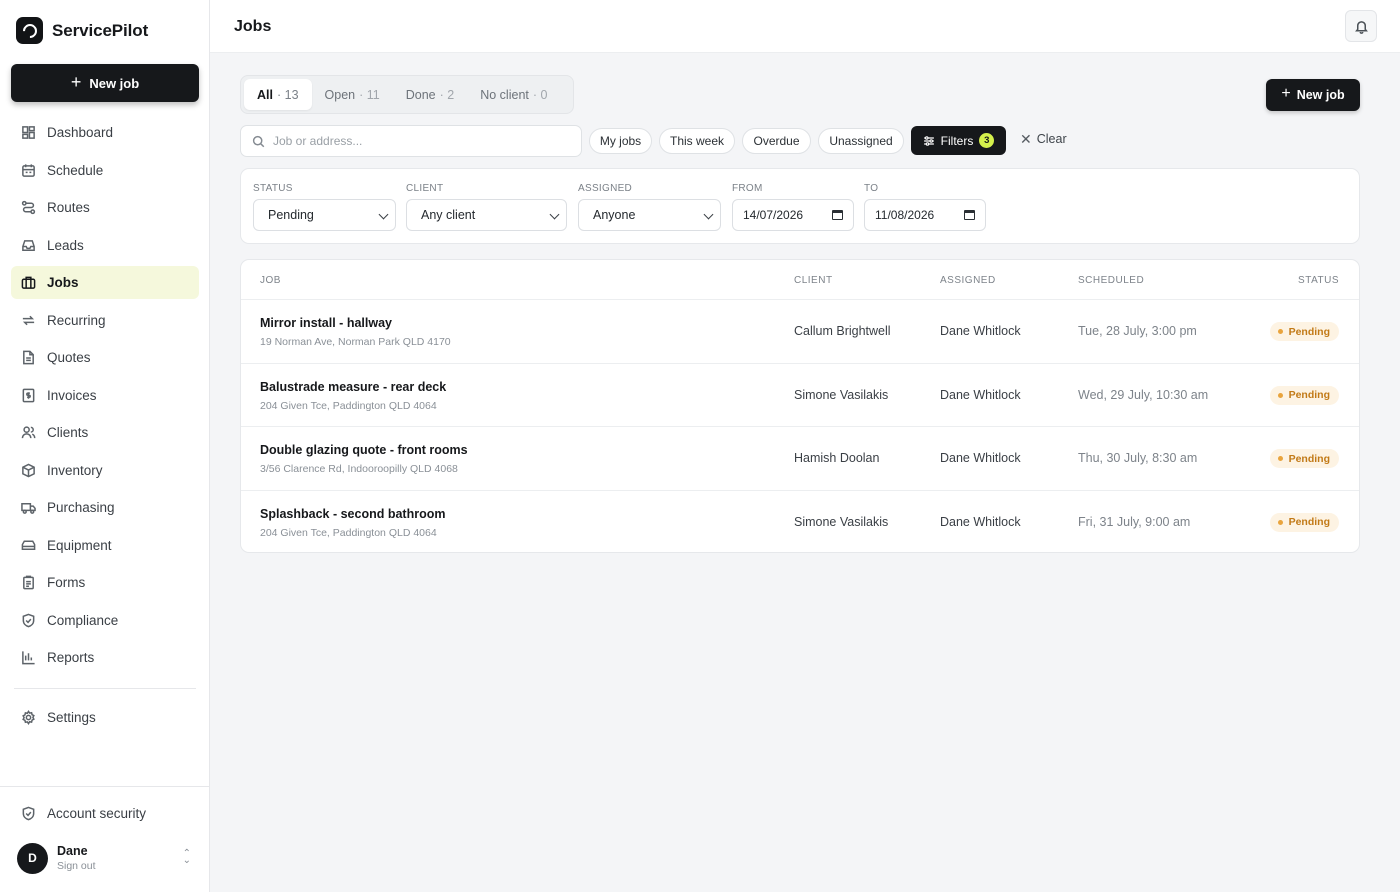  What do you see at coordinates (291, 215) in the screenshot?
I see `status-select-value: Pending` at bounding box center [291, 215].